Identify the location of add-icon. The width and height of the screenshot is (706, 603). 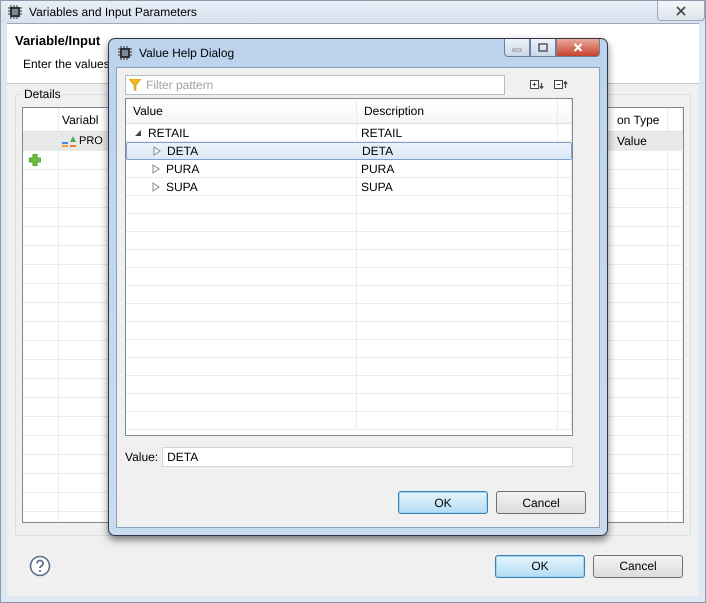
(35, 160).